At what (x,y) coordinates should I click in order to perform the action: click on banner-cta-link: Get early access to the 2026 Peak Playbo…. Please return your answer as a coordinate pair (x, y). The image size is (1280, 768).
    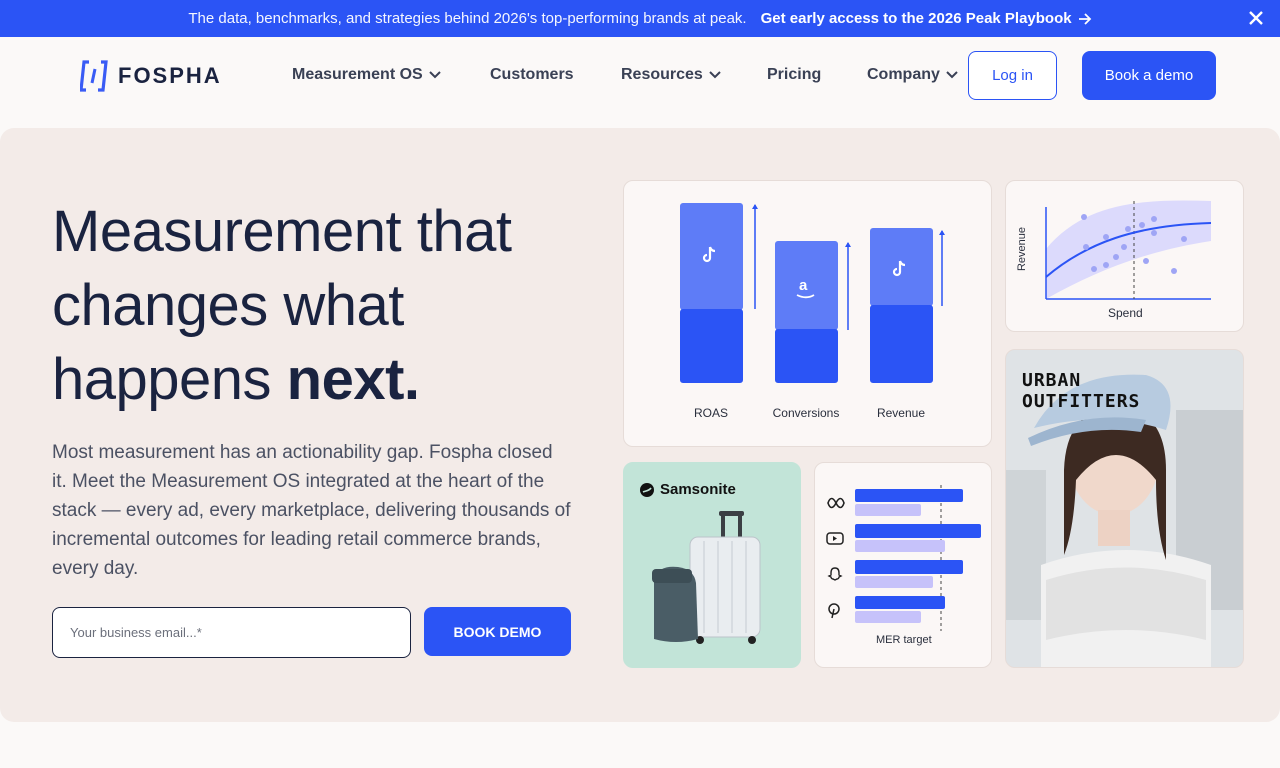
    Looking at the image, I should click on (926, 18).